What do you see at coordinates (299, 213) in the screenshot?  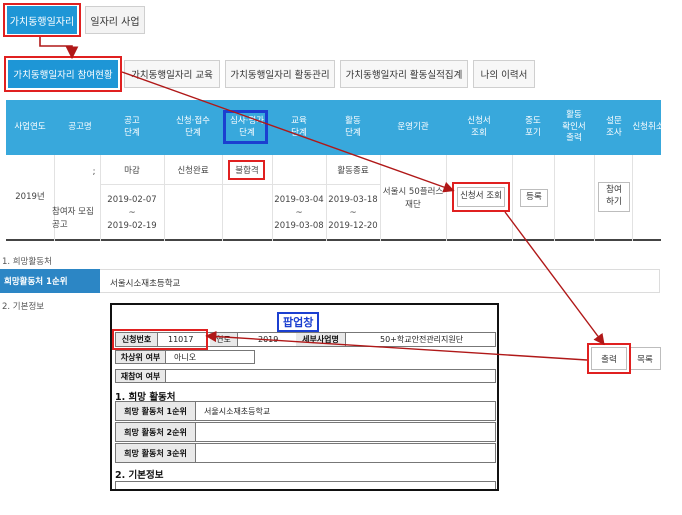 I see `cell-edu-dates: 2019-03-04 ~ 2019-03-08` at bounding box center [299, 213].